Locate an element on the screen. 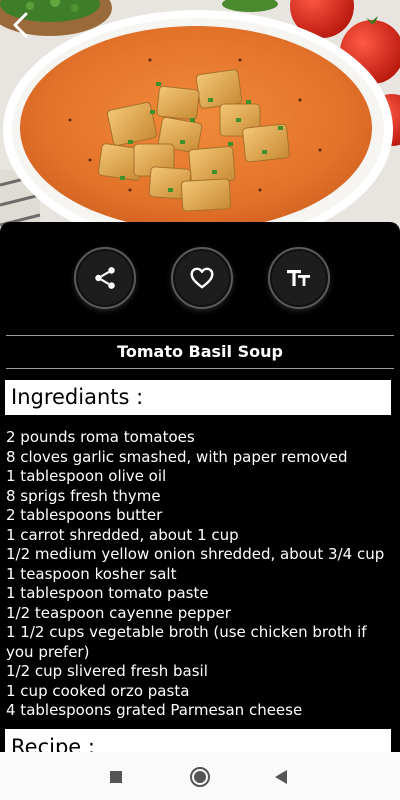 This screenshot has width=400, height=800. text-size-button is located at coordinates (299, 278).